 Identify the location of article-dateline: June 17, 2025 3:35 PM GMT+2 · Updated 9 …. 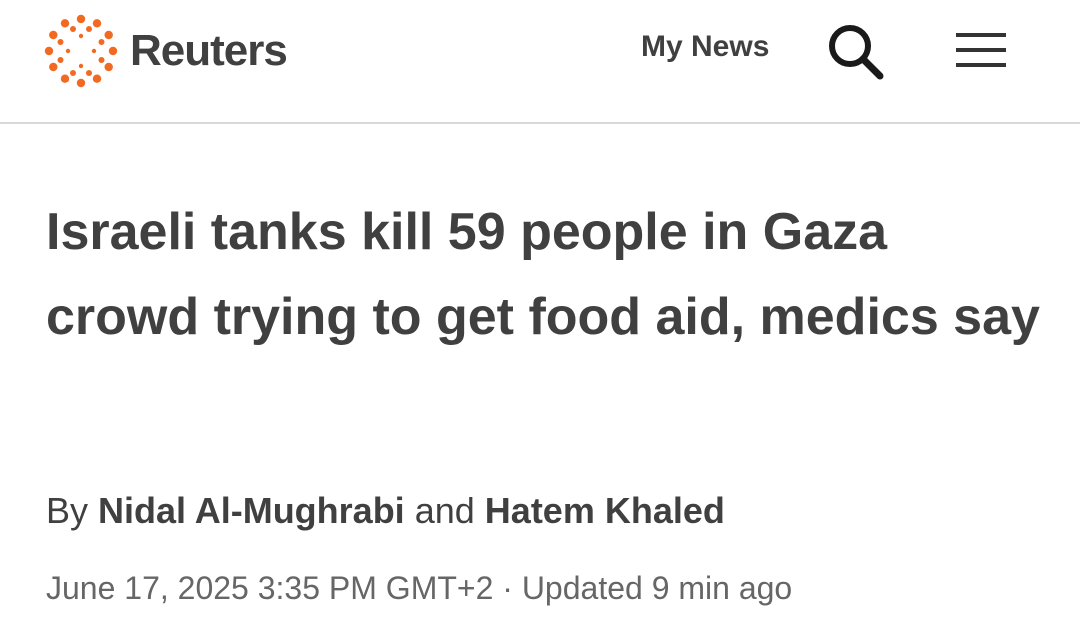
(419, 588).